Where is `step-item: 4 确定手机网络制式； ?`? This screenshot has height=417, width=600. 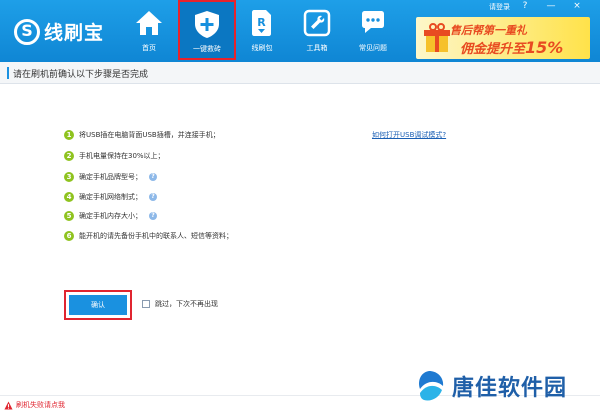 step-item: 4 确定手机网络制式； ? is located at coordinates (110, 197).